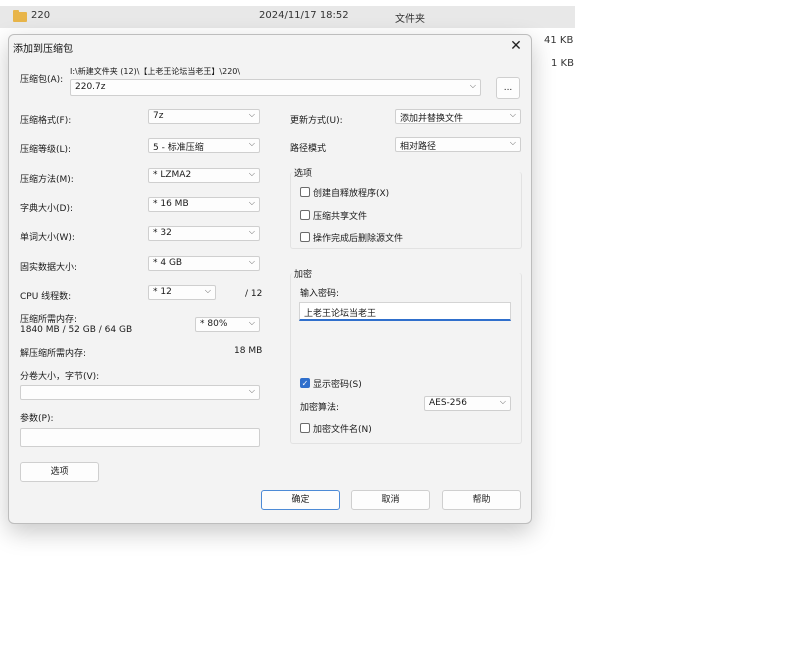  What do you see at coordinates (49, 268) in the screenshot?
I see `solid-label: 固实数据大小:` at bounding box center [49, 268].